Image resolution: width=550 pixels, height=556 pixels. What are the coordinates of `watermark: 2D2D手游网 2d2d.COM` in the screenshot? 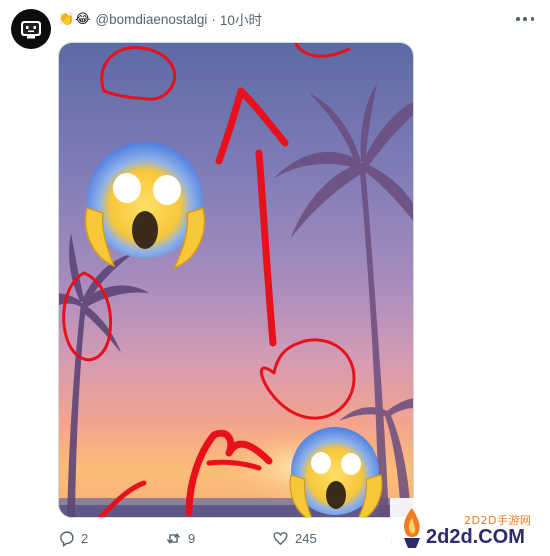 It's located at (470, 527).